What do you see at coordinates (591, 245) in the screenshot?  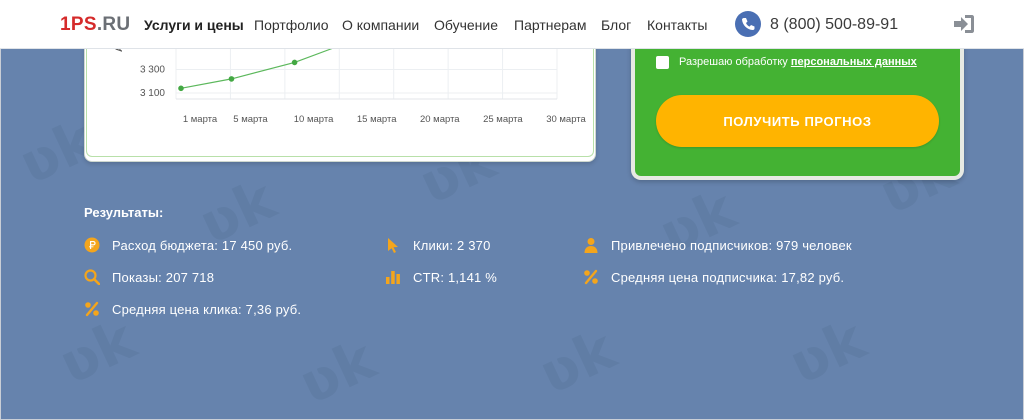 I see `user-icon` at bounding box center [591, 245].